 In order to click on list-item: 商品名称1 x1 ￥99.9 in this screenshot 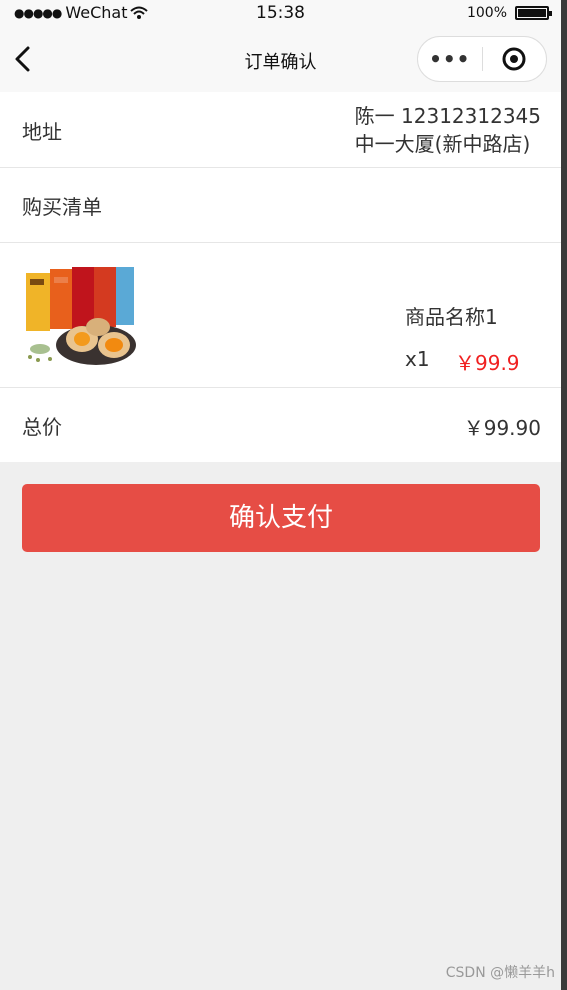, I will do `click(280, 315)`.